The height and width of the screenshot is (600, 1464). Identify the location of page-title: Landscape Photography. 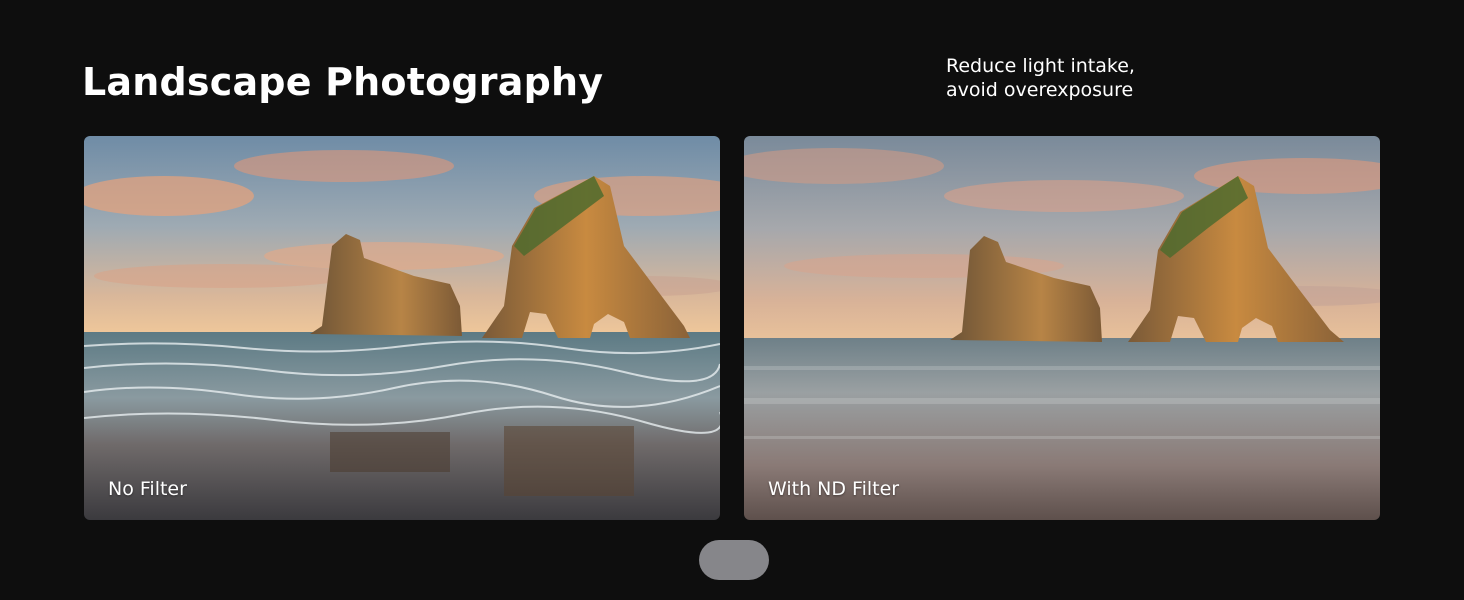
(343, 82).